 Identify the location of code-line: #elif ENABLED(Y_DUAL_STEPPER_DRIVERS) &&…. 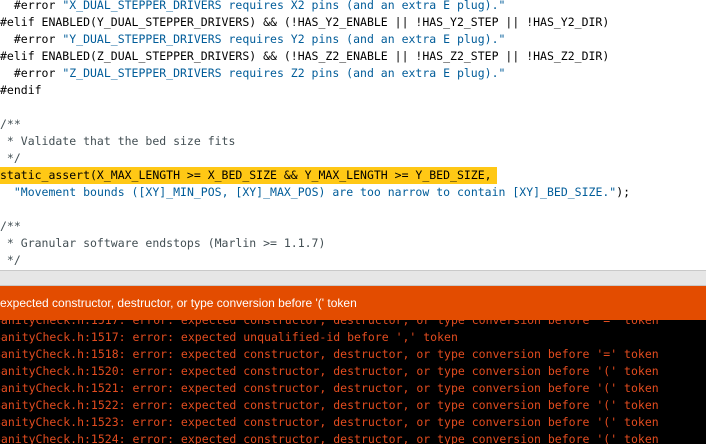
(304, 22).